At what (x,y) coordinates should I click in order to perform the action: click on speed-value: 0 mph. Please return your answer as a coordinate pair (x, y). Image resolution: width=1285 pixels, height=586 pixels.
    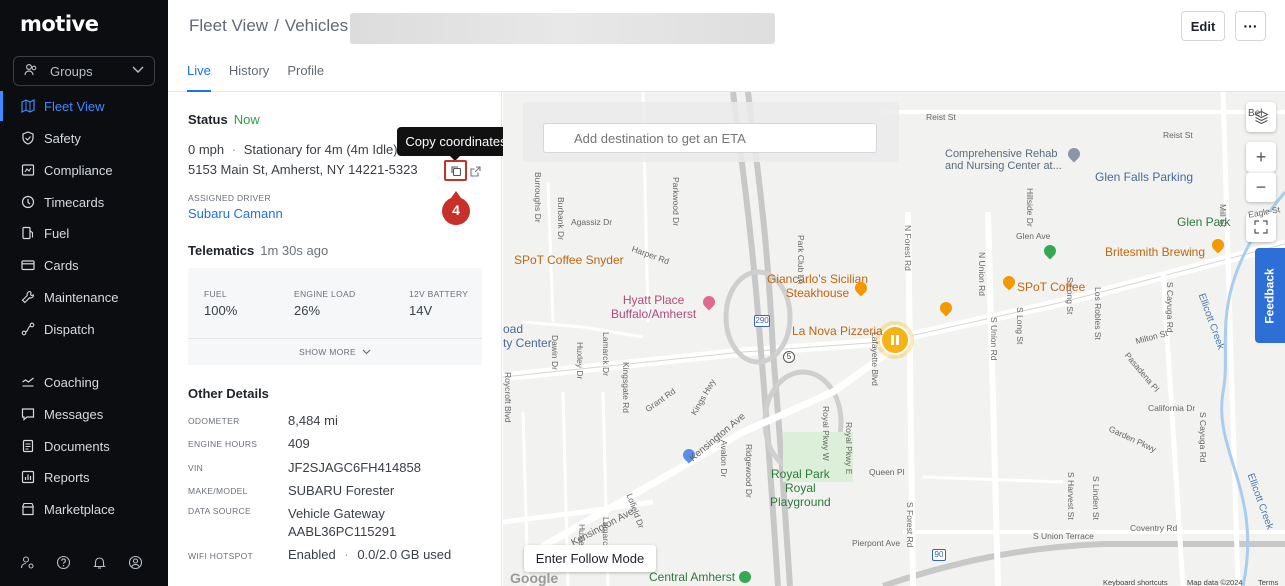
    Looking at the image, I should click on (206, 149).